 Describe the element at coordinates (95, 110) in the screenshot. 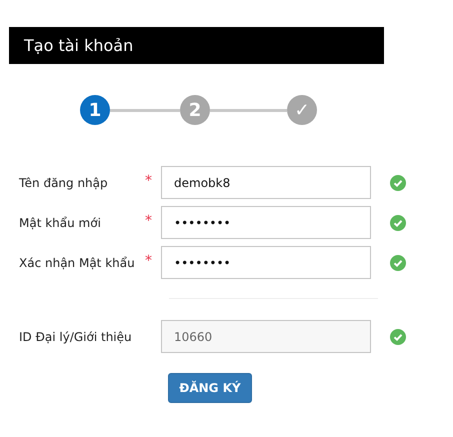

I see `step-indicator: 1` at that location.